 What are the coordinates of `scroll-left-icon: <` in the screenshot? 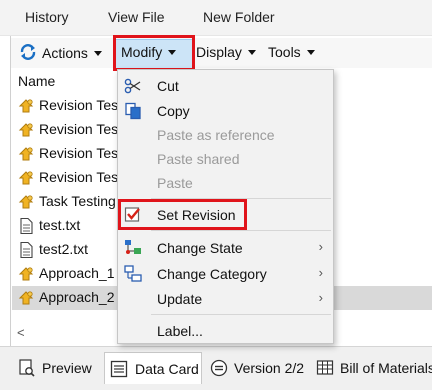 It's located at (21, 332).